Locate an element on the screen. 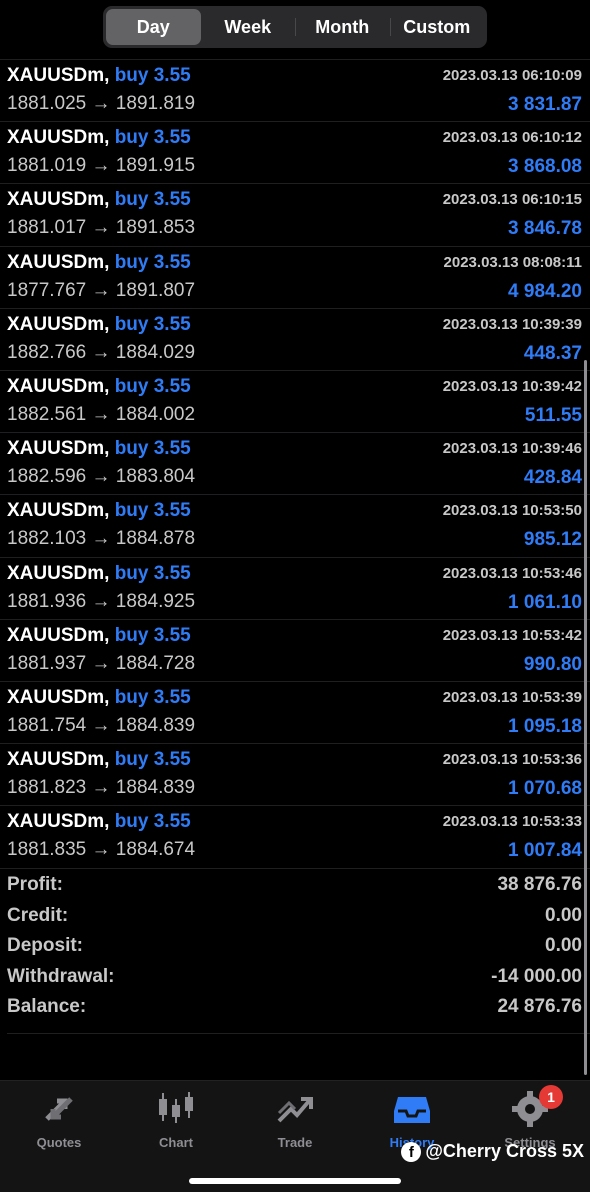 Image resolution: width=590 pixels, height=1192 pixels. summary-row: Deposit: 0.00 is located at coordinates (295, 945).